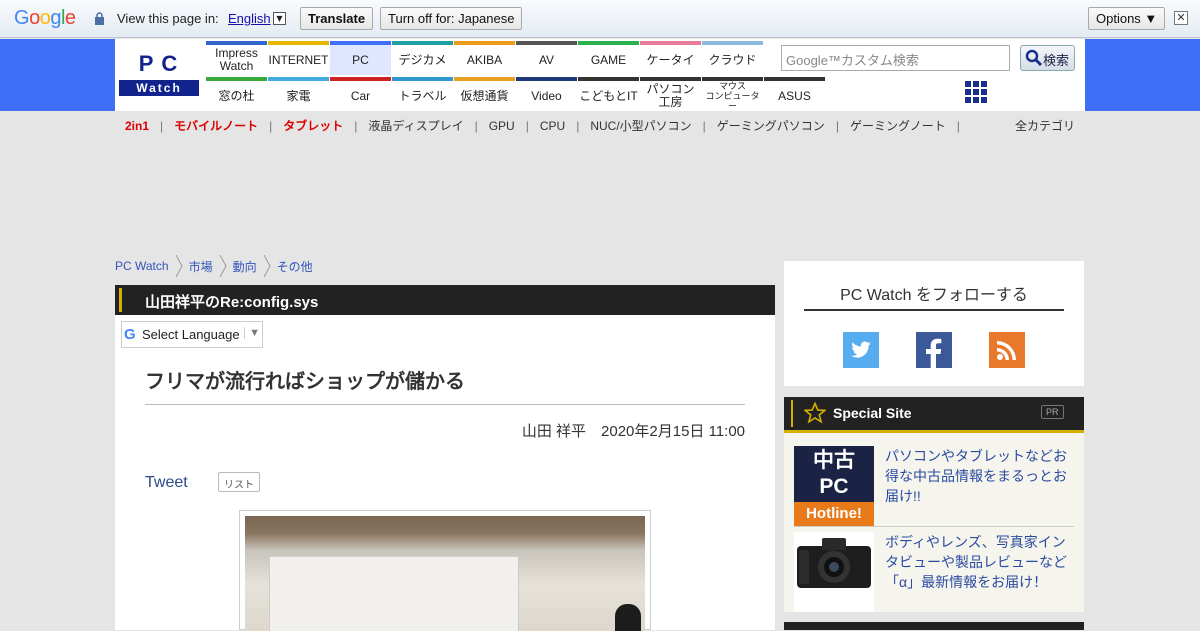  I want to click on breadcrumb-item: 動向, so click(245, 266).